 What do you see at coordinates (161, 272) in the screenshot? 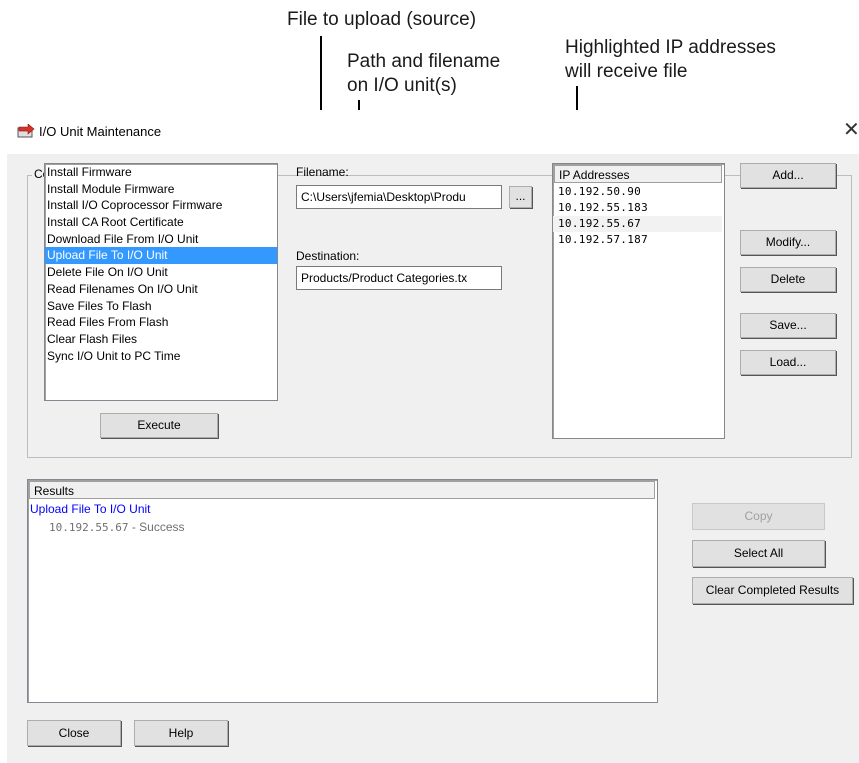
I see `command-list-item: Delete File On I/O Unit` at bounding box center [161, 272].